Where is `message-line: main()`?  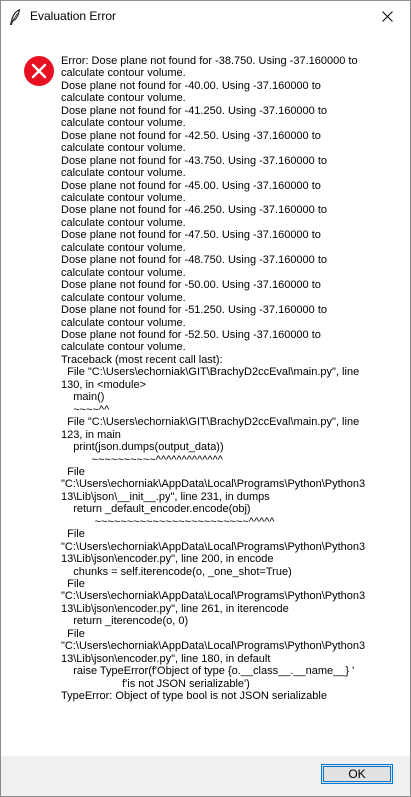
message-line: main() is located at coordinates (83, 397).